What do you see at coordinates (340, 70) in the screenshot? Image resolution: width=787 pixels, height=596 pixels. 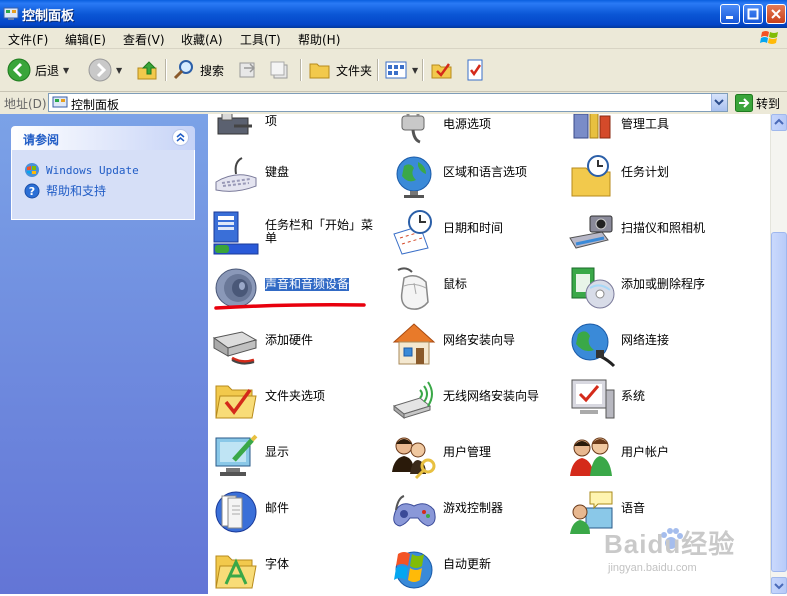 I see `folders-button: 文件夹` at bounding box center [340, 70].